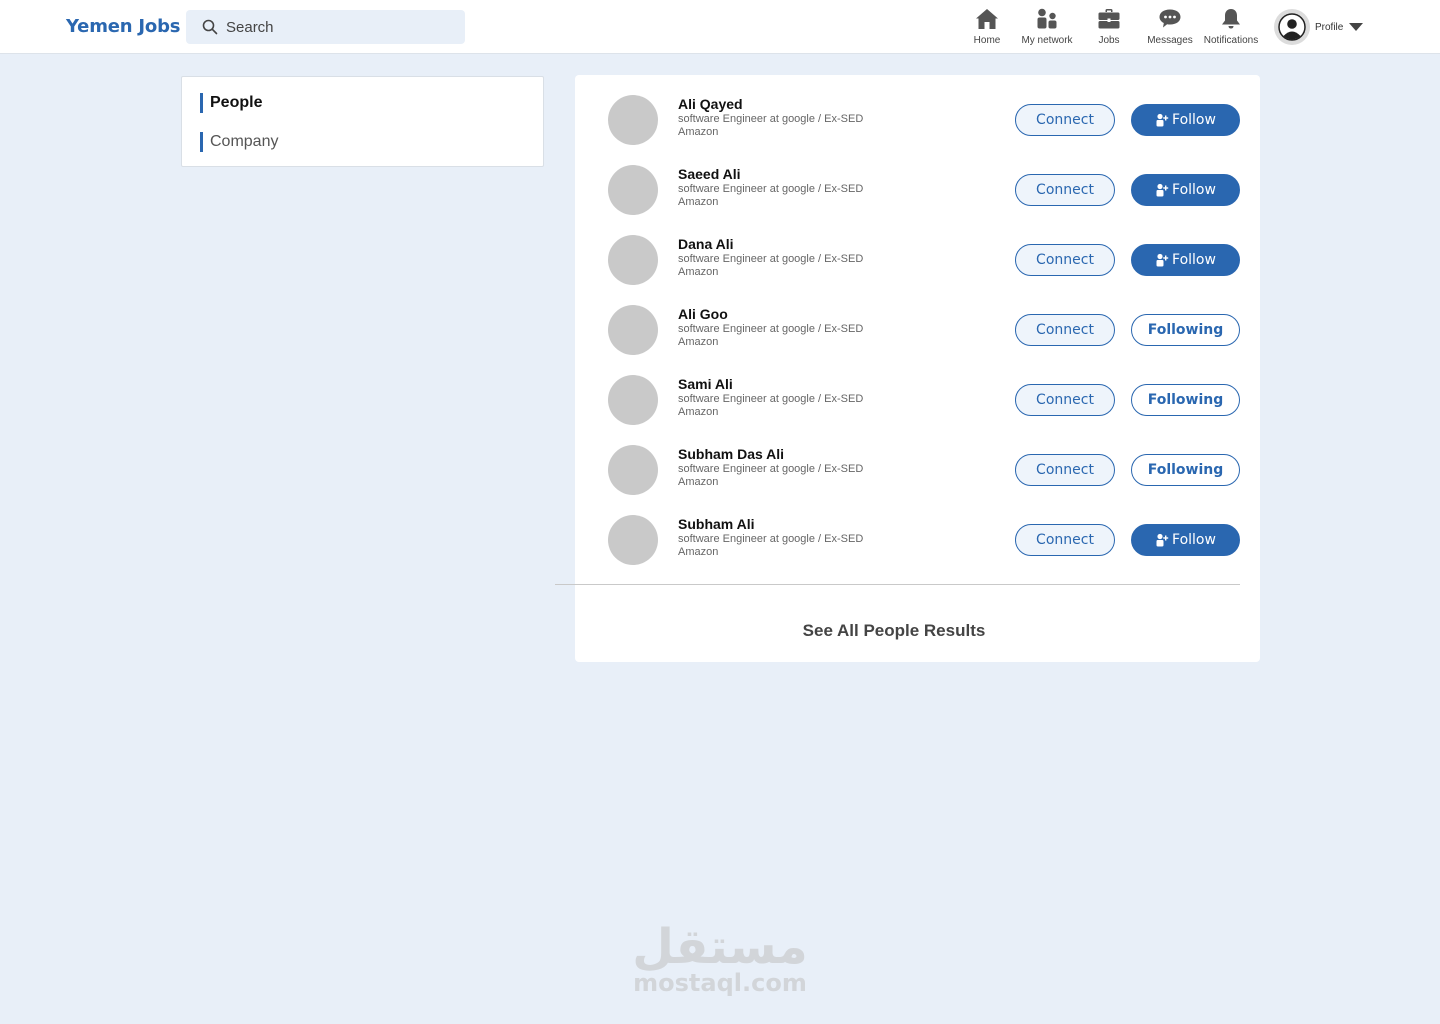 The height and width of the screenshot is (1024, 1440). What do you see at coordinates (720, 947) in the screenshot?
I see `watermark-arabic: مستقل` at bounding box center [720, 947].